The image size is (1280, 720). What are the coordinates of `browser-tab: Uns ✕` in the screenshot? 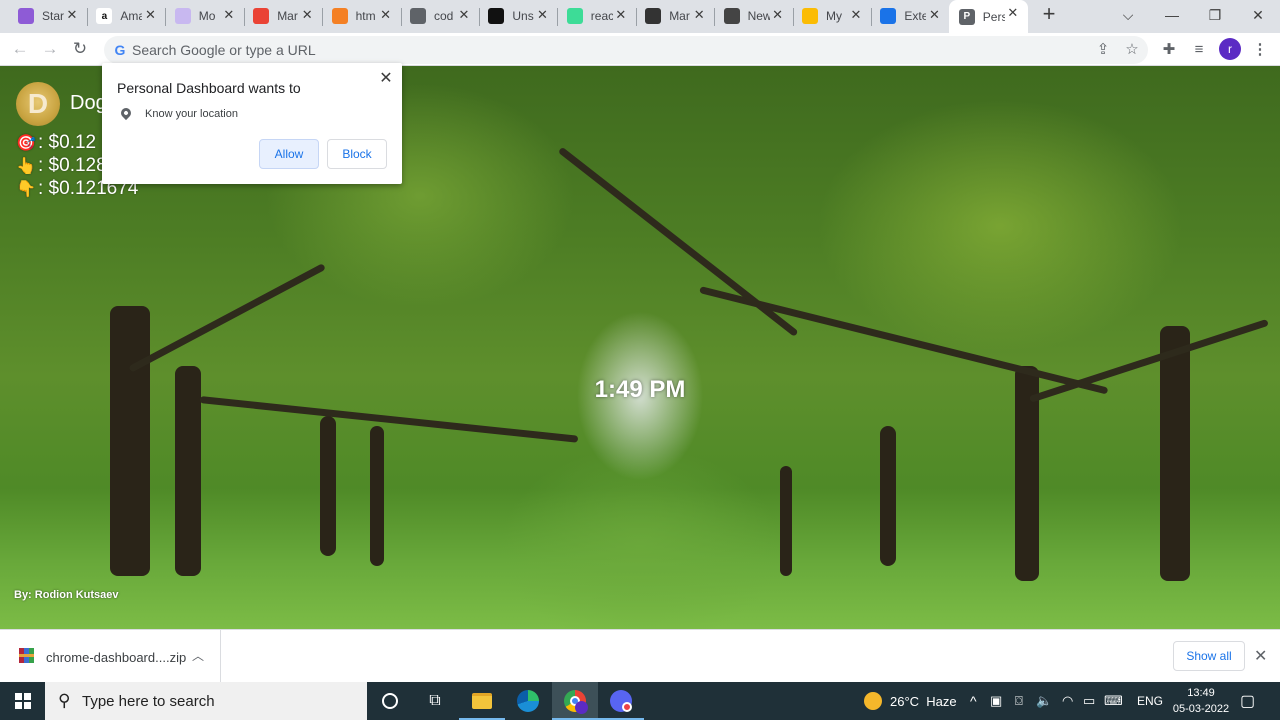 It's located at (518, 16).